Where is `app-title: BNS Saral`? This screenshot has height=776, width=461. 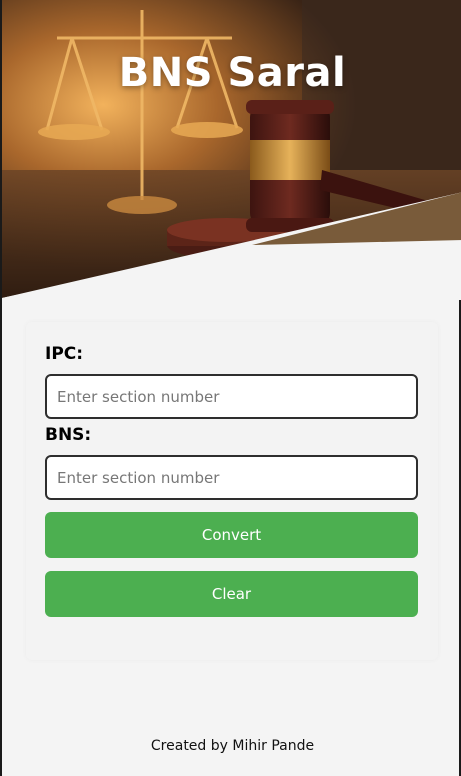 app-title: BNS Saral is located at coordinates (232, 73).